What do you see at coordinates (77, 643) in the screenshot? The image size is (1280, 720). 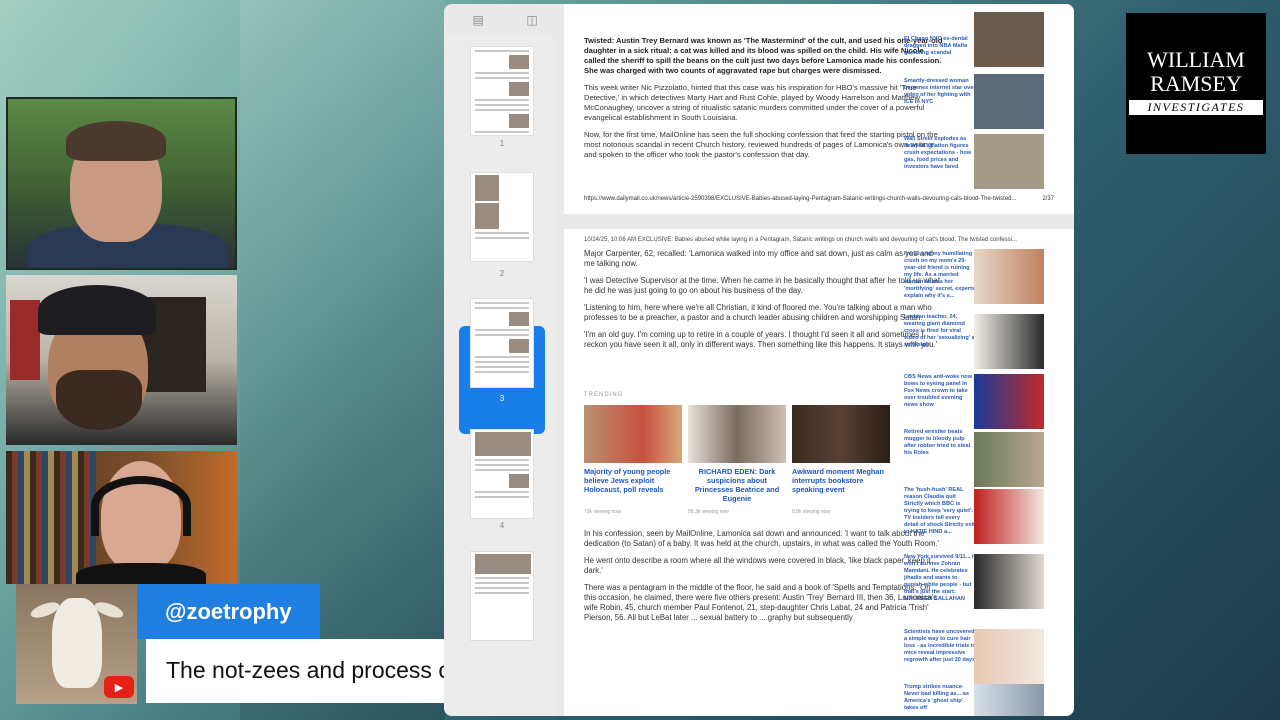 I see `goat-image` at bounding box center [77, 643].